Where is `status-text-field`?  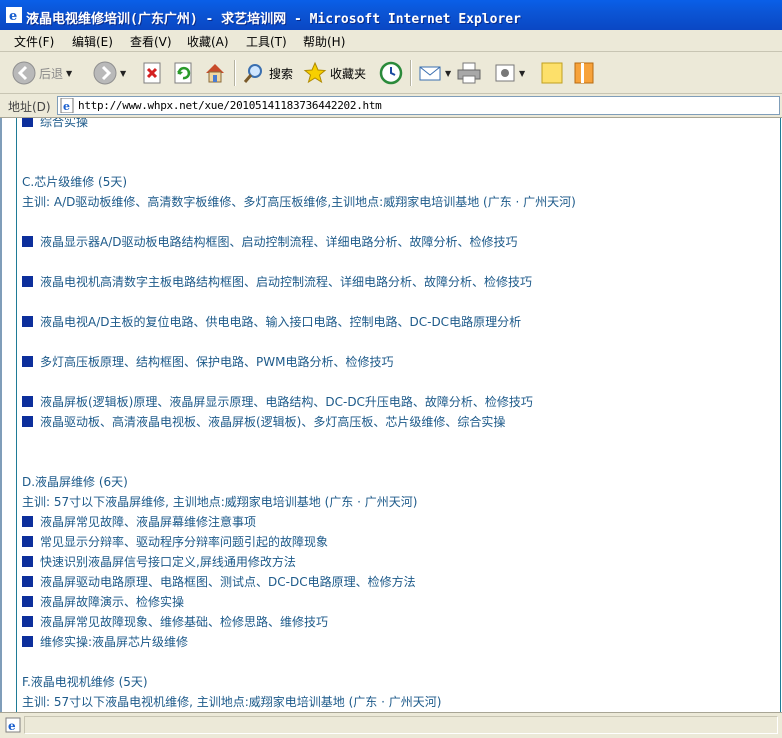
status-text-field is located at coordinates (401, 725).